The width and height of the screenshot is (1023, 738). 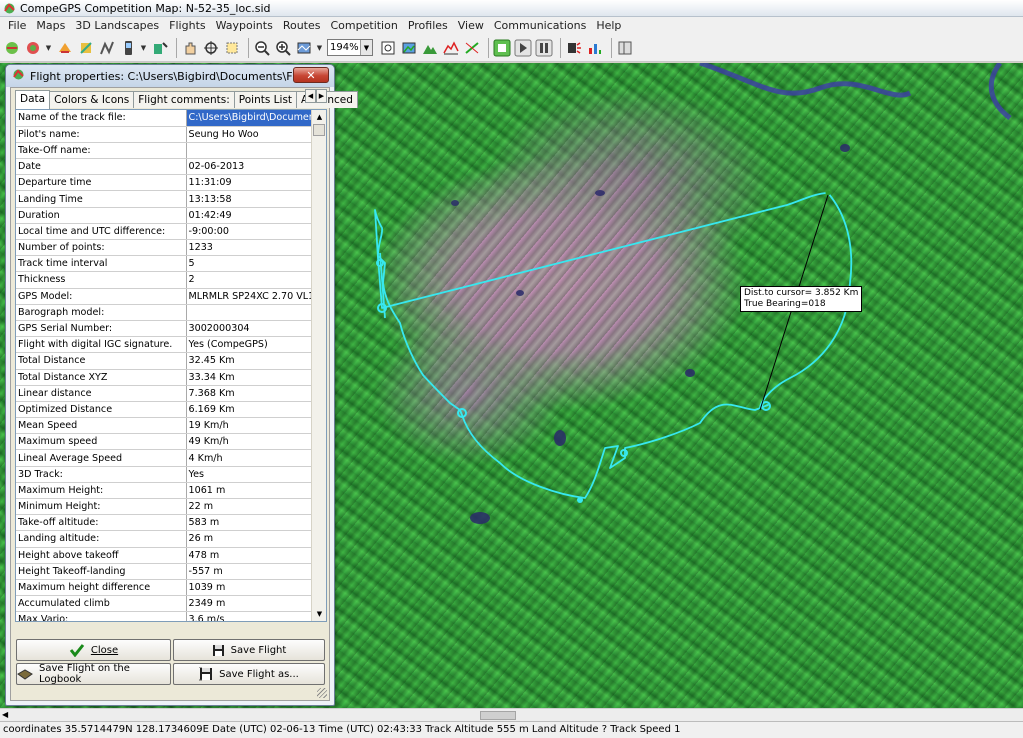 What do you see at coordinates (249, 458) in the screenshot?
I see `property-value: 4 Km/h` at bounding box center [249, 458].